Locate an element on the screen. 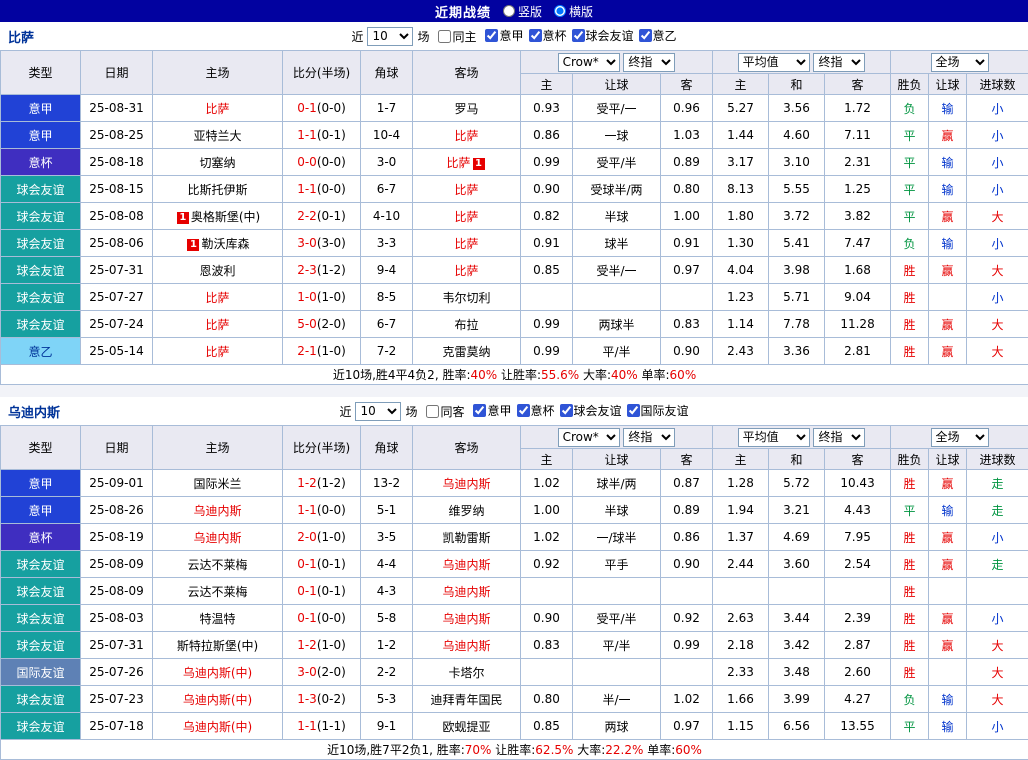 The width and height of the screenshot is (1028, 760). fulltime-score: 0-1 is located at coordinates (307, 591).